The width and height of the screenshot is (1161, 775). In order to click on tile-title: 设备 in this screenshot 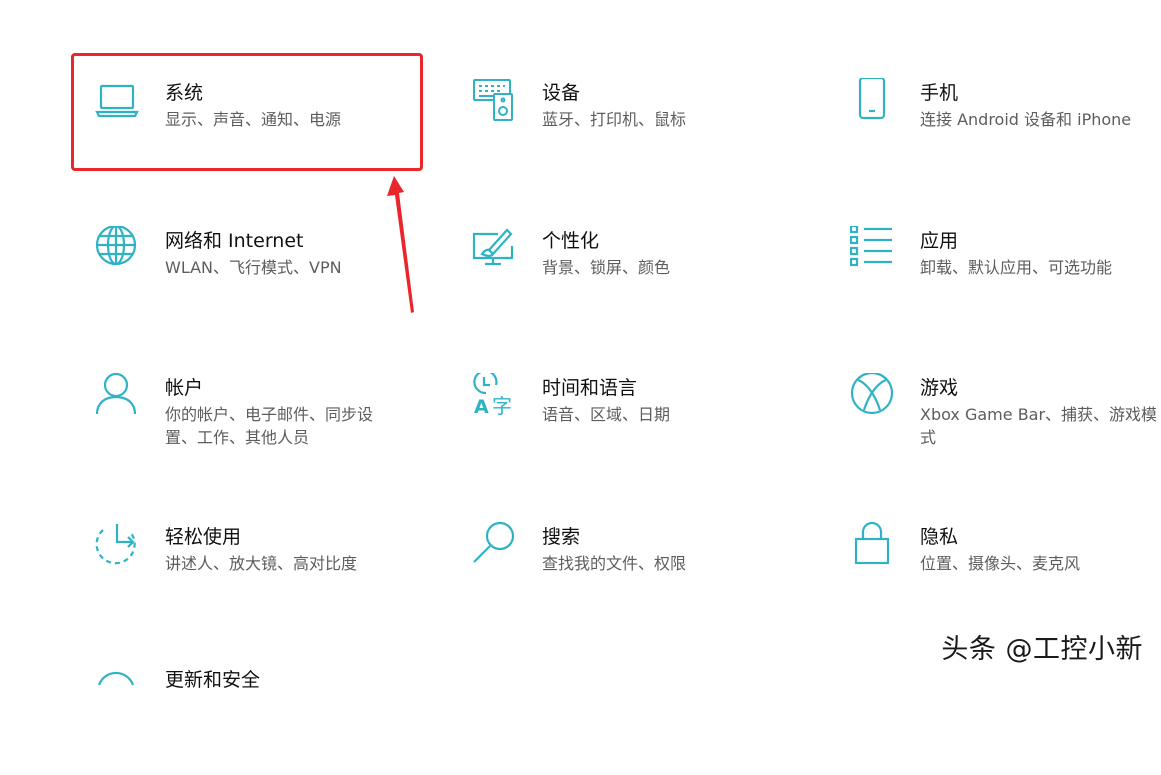, I will do `click(561, 93)`.